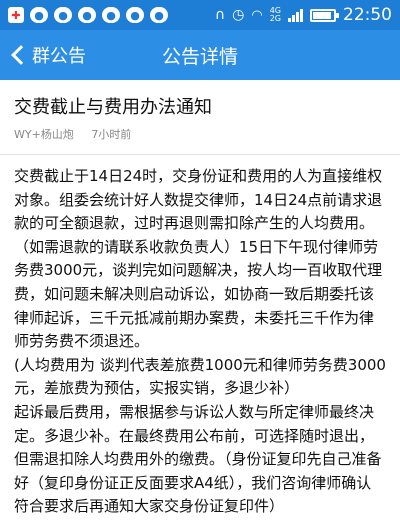 This screenshot has width=400, height=531. I want to click on back-label: 群公告, so click(59, 56).